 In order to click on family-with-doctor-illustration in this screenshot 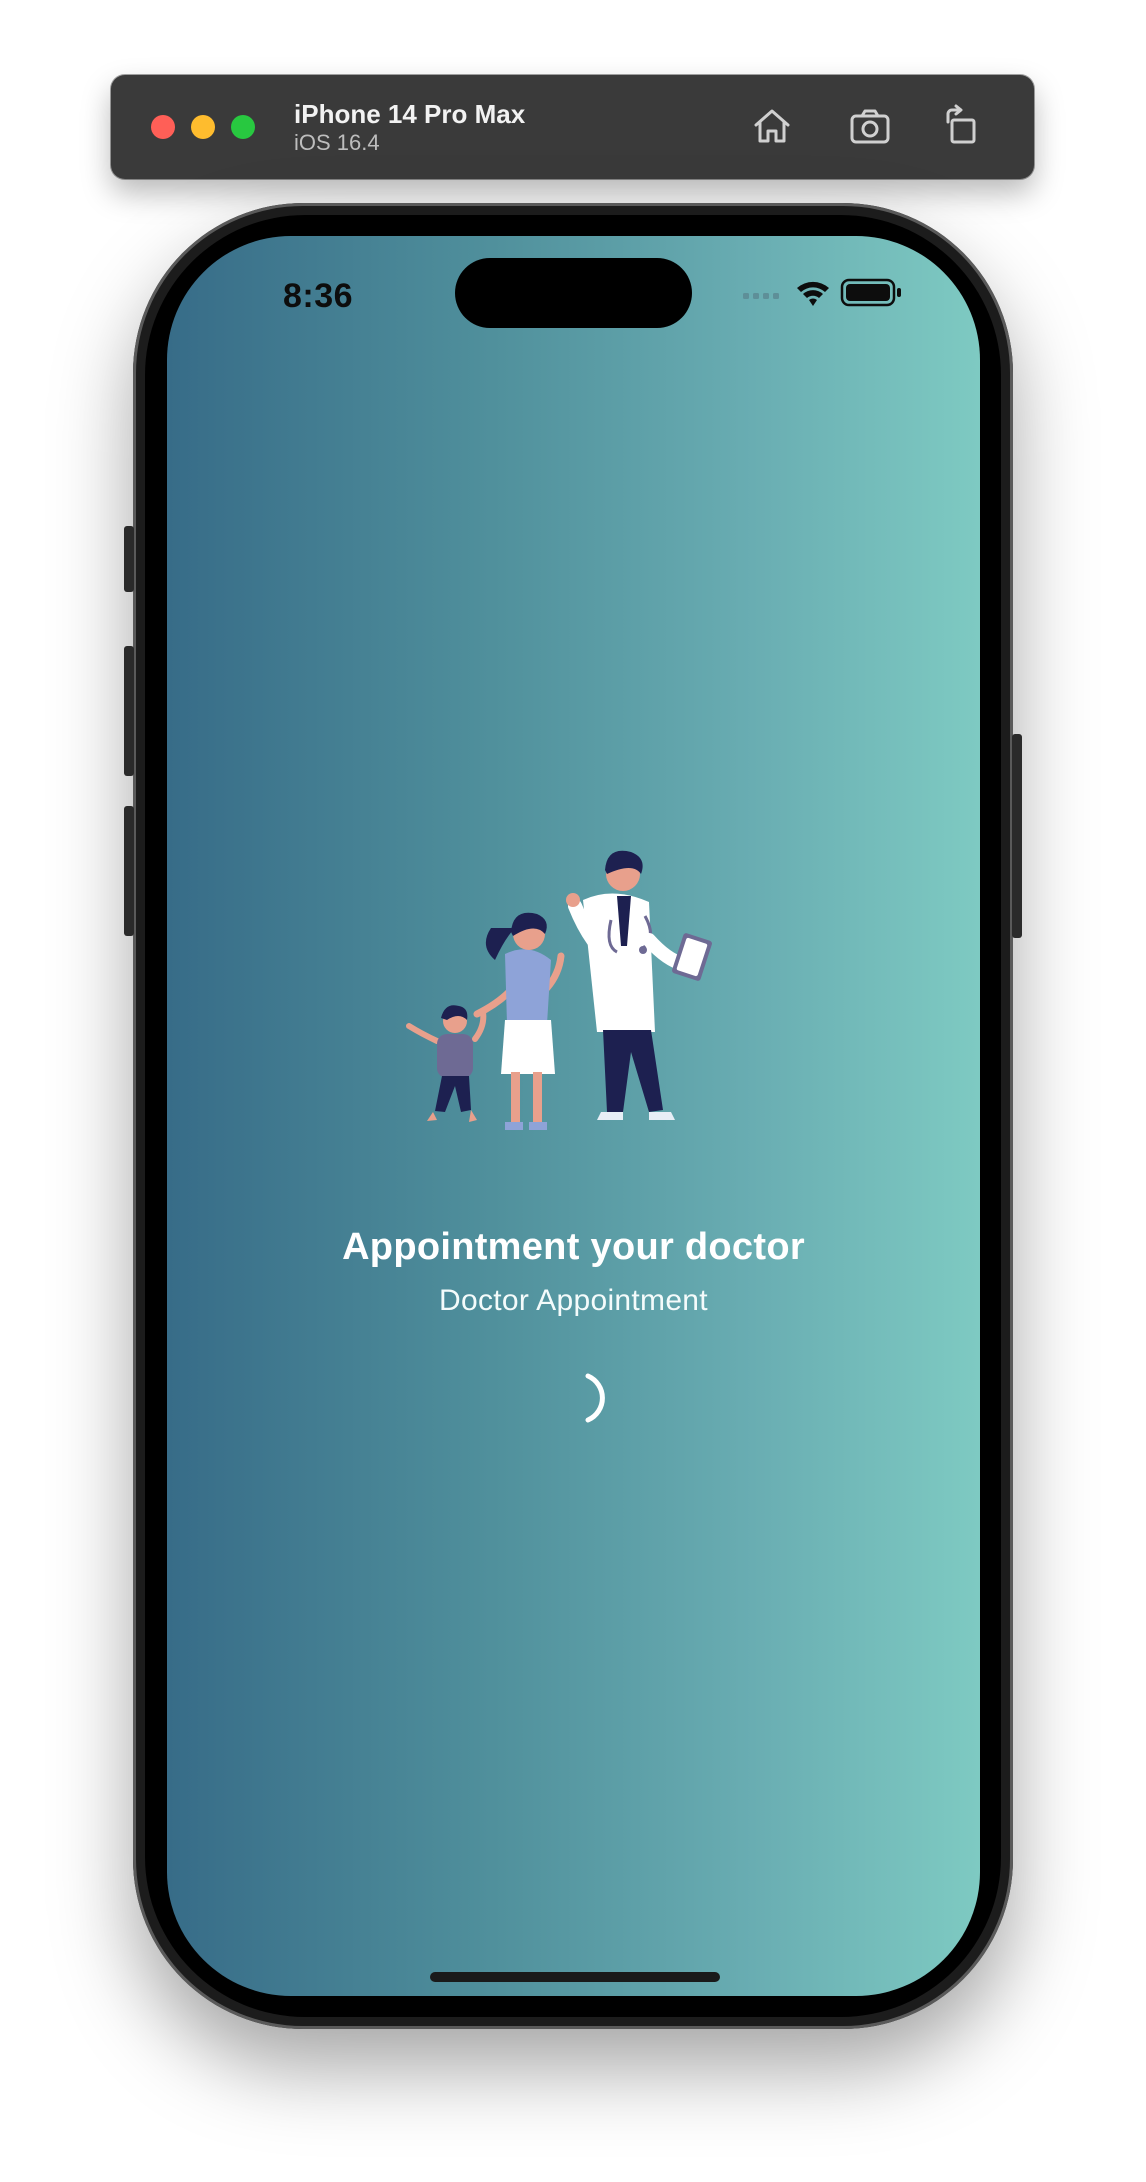, I will do `click(559, 990)`.